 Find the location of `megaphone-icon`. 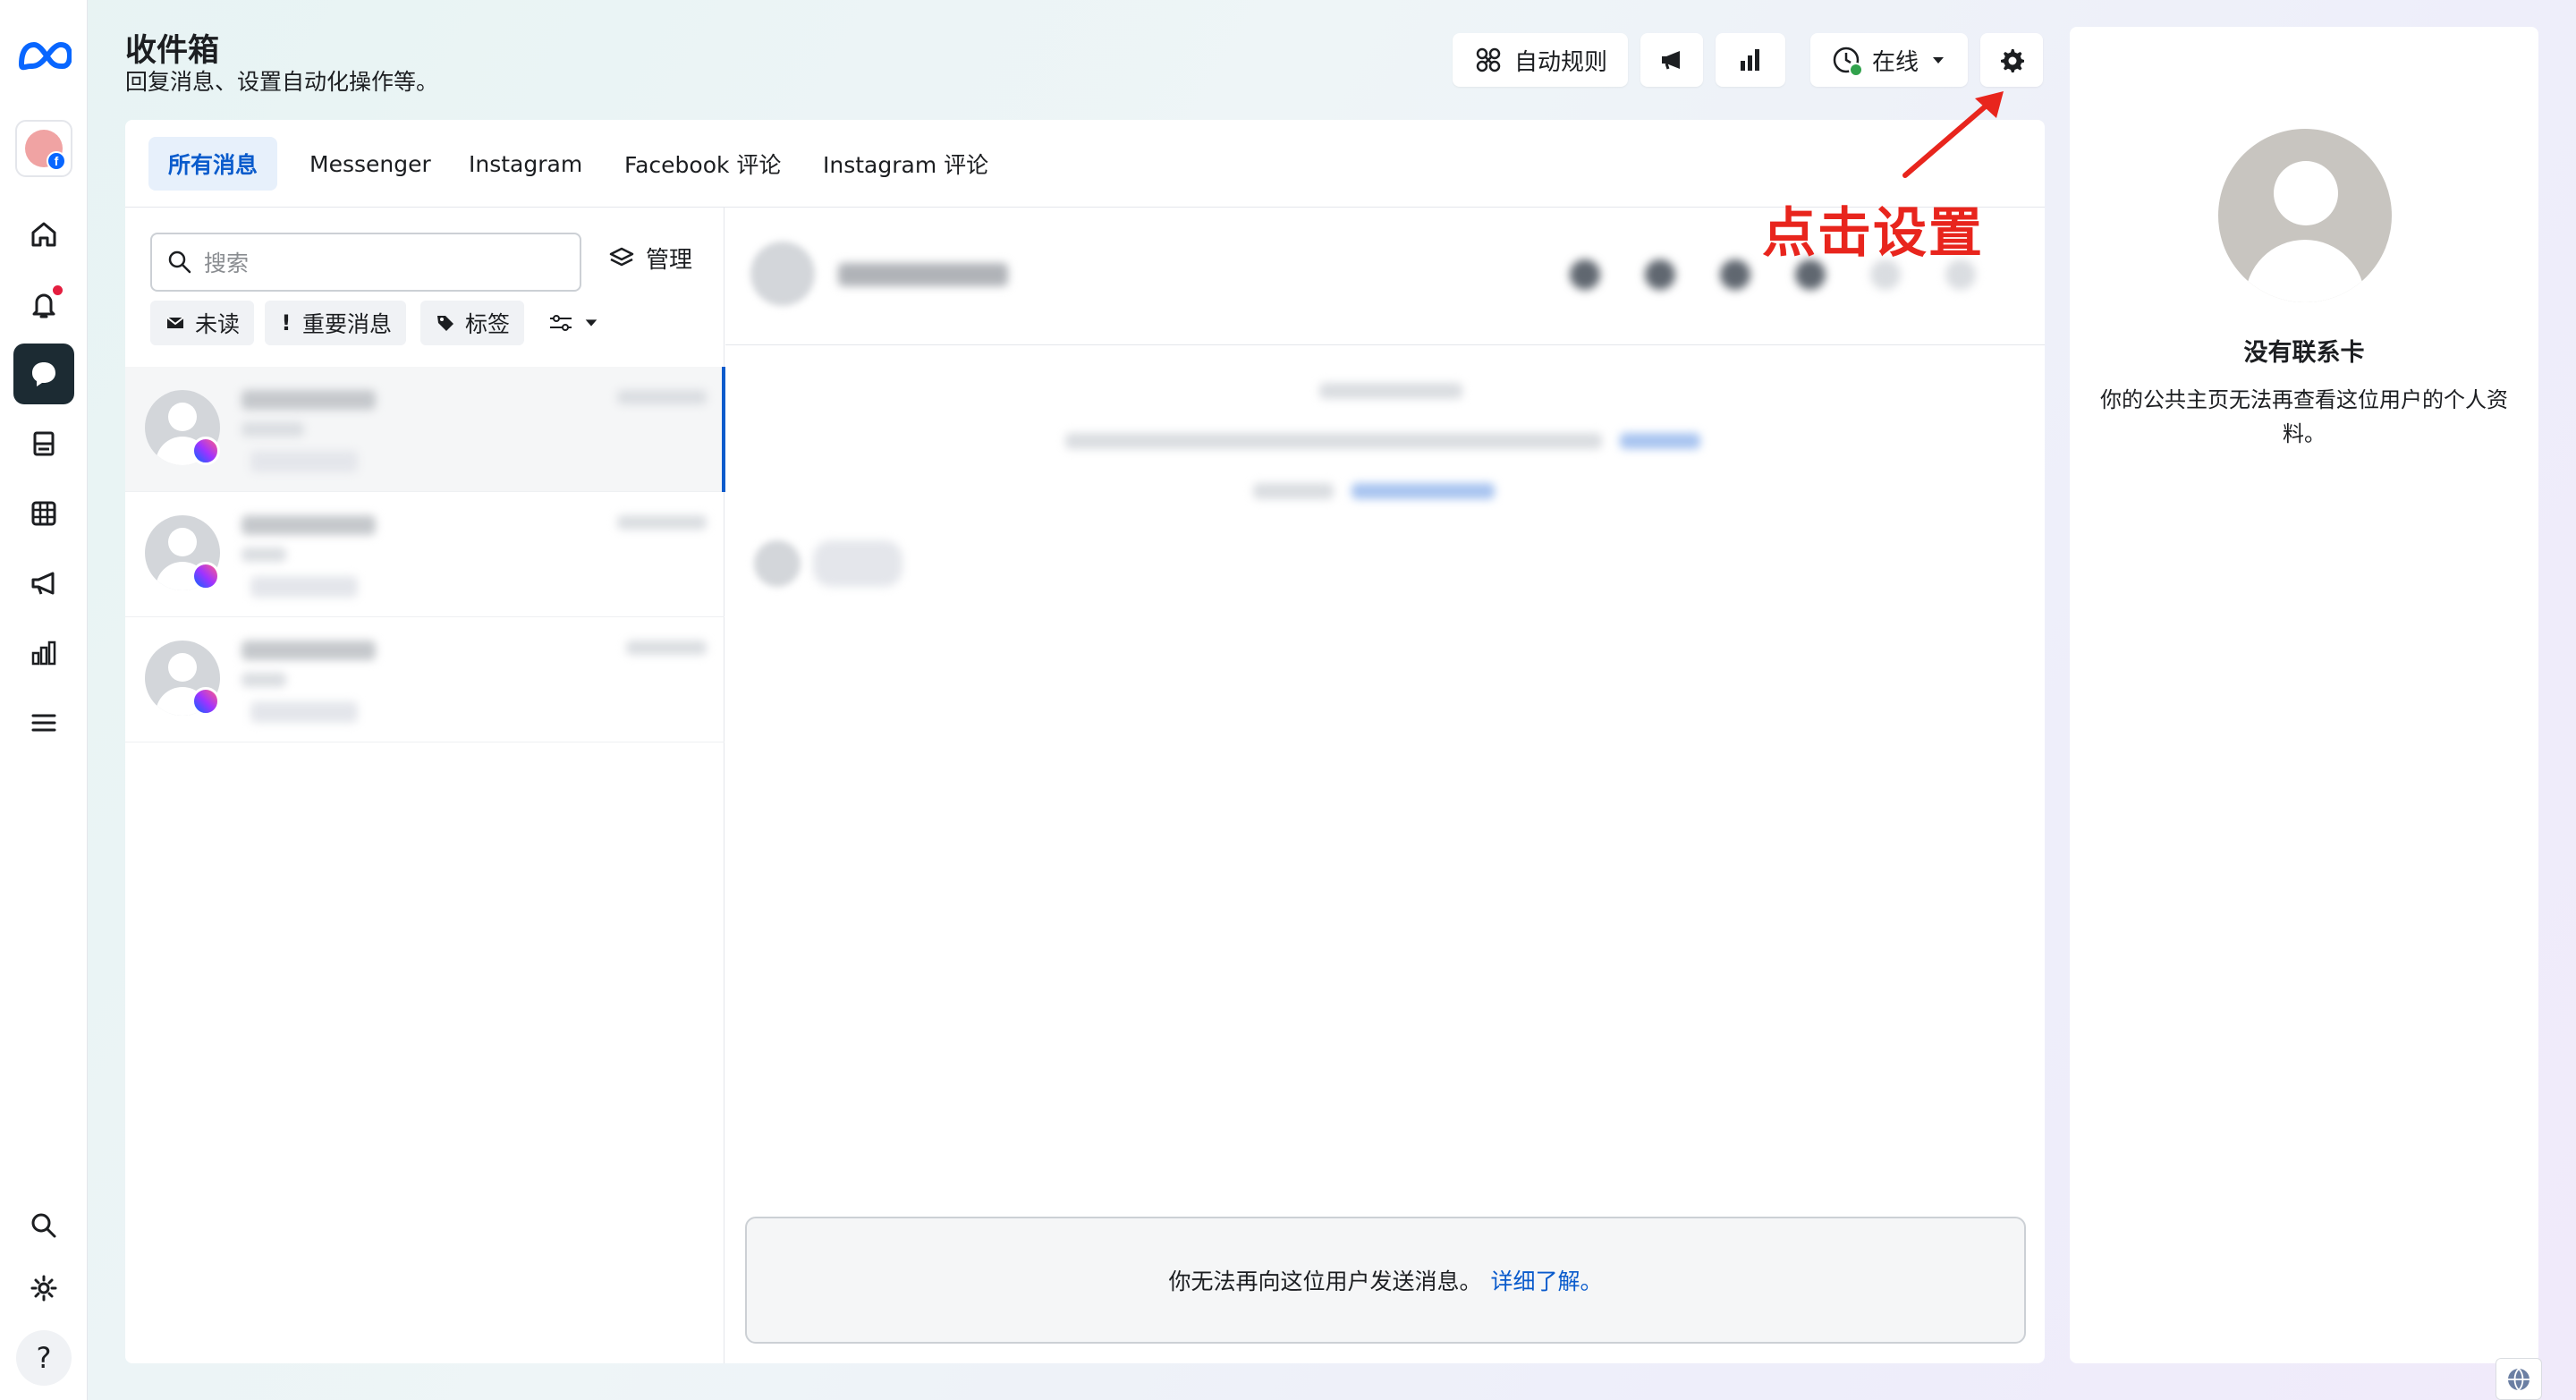

megaphone-icon is located at coordinates (1671, 61).